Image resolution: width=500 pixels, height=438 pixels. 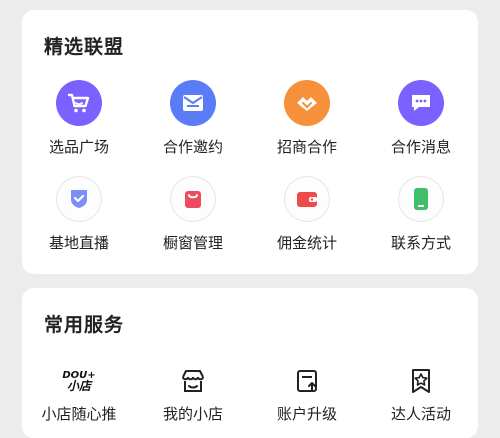 I want to click on chat-bubble-icon, so click(x=421, y=103).